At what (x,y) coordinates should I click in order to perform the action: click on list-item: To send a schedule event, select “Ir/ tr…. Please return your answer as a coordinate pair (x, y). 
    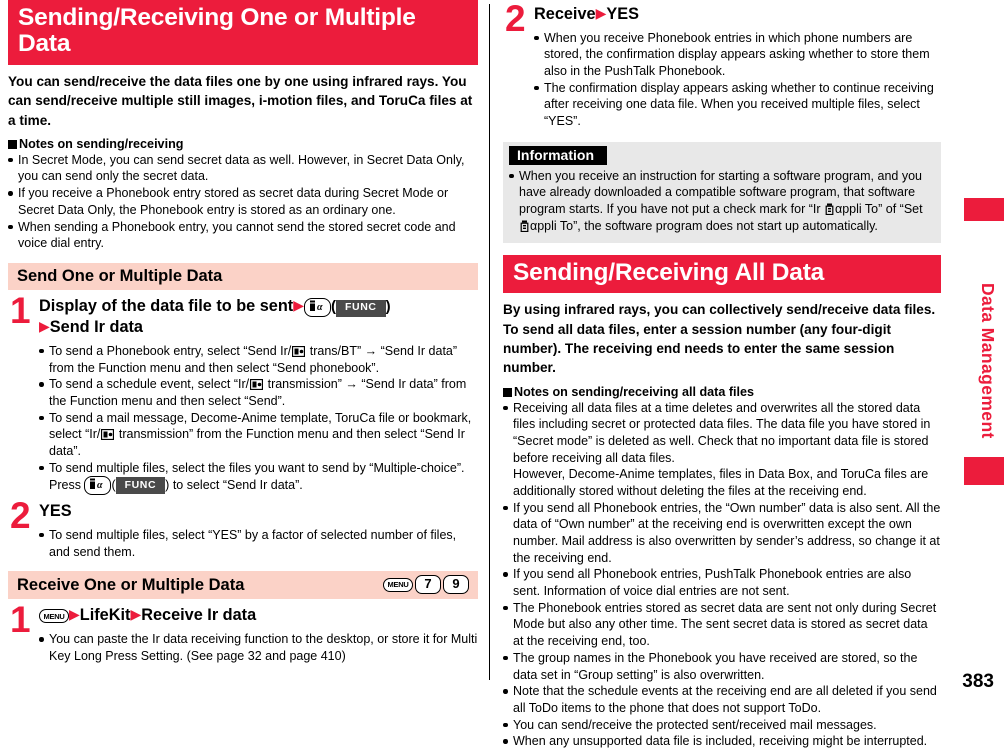
    Looking at the image, I should click on (258, 392).